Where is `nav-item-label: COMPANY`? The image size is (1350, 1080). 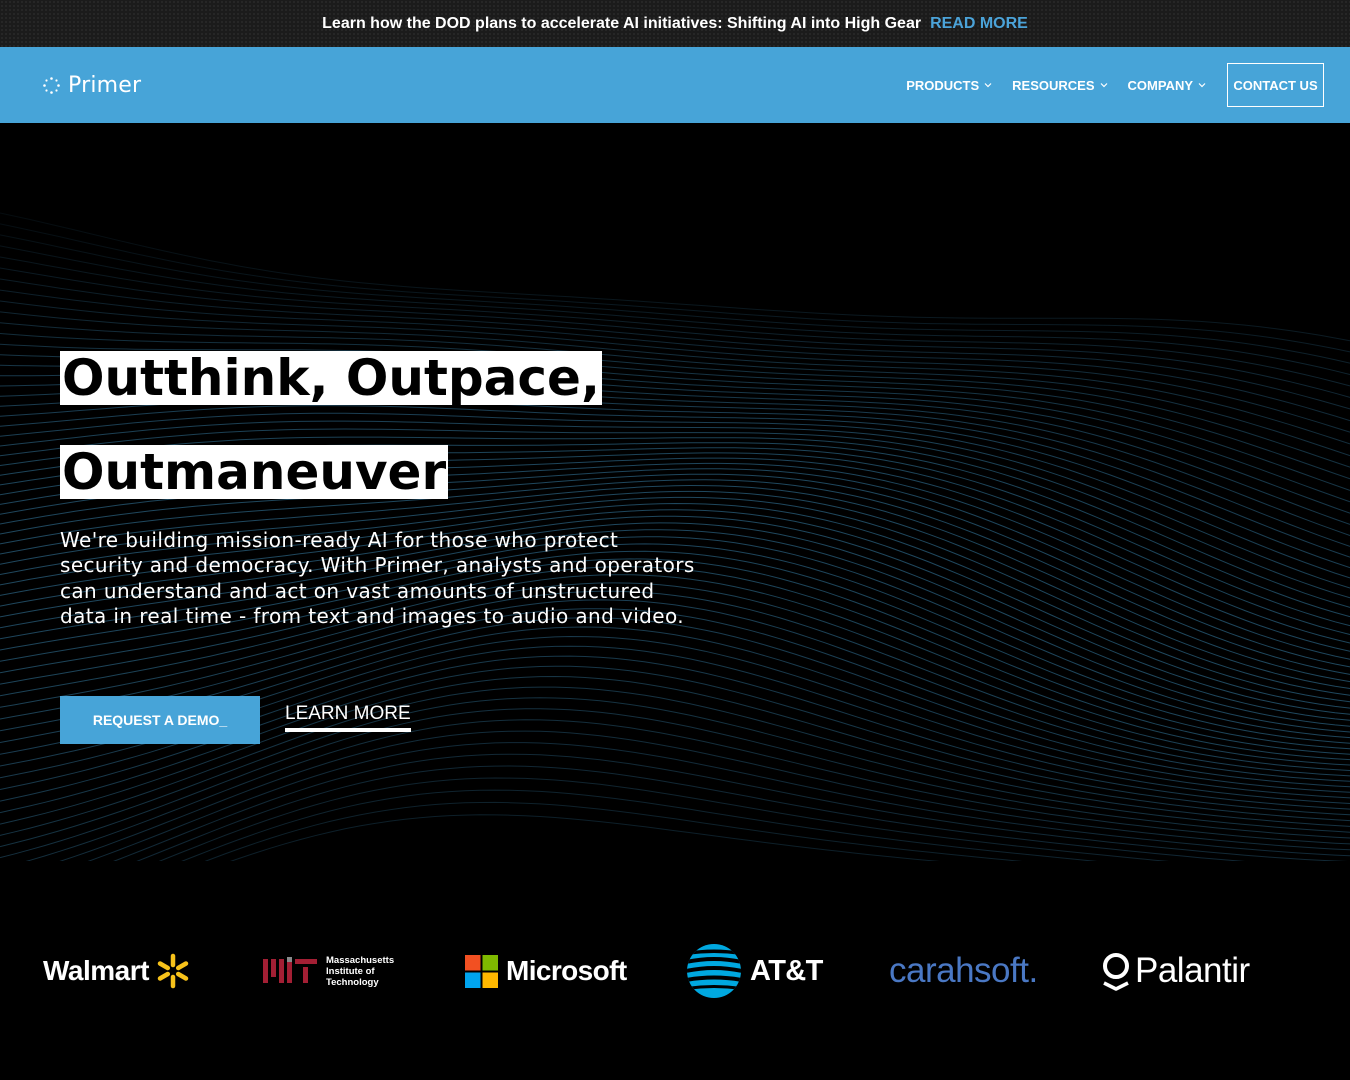 nav-item-label: COMPANY is located at coordinates (1160, 85).